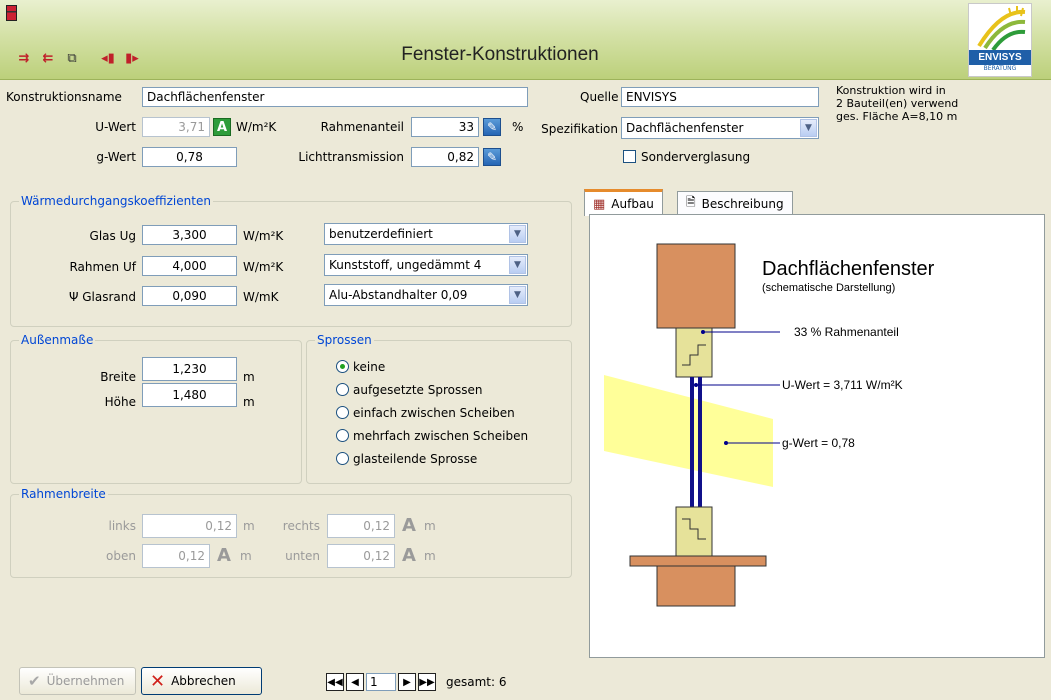  I want to click on sprossen-option-glasteilend: glasteilende Sprosse, so click(432, 458).